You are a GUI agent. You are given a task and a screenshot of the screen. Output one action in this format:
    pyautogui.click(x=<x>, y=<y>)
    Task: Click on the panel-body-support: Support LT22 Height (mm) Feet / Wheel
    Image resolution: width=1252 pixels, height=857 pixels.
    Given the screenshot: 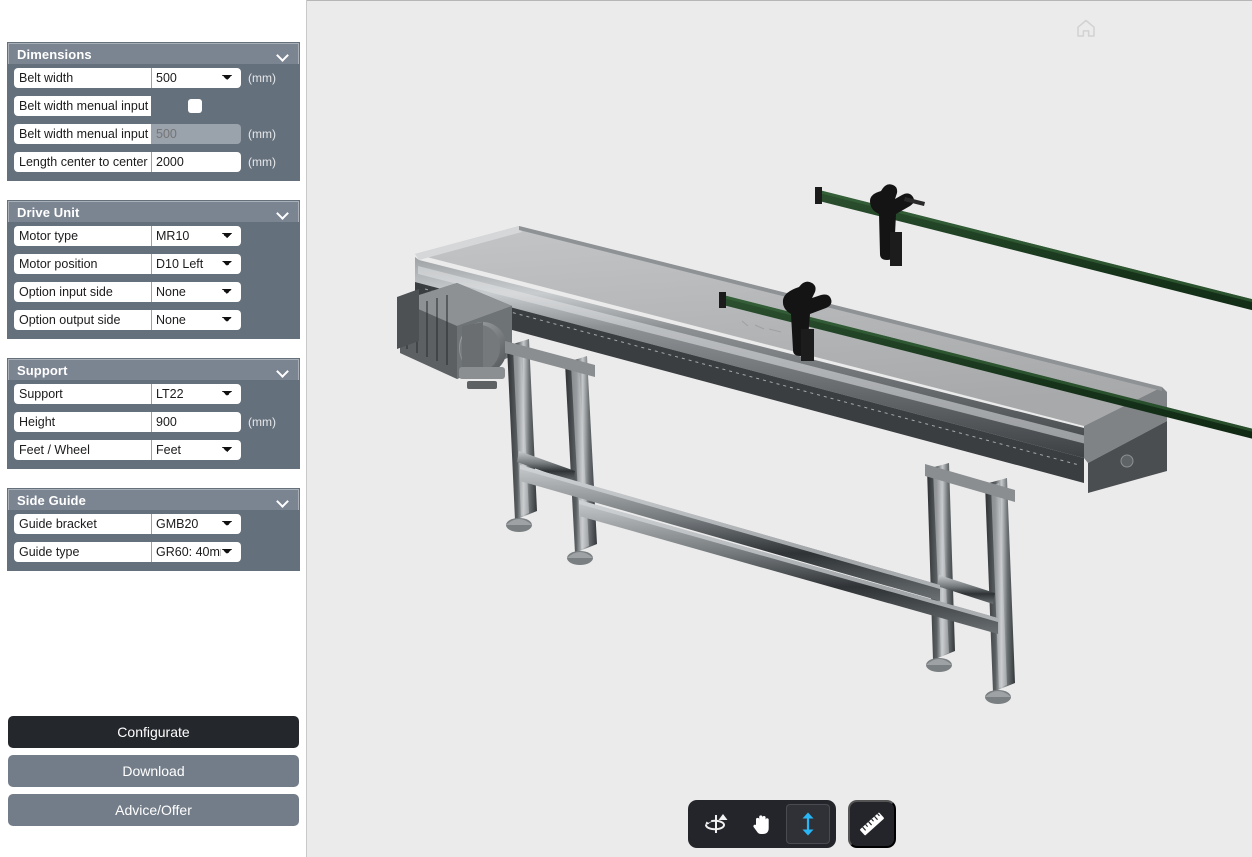 What is the action you would take?
    pyautogui.click(x=153, y=424)
    